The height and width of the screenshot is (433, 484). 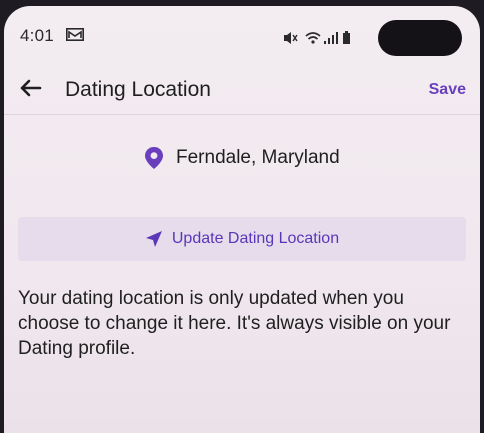 What do you see at coordinates (420, 38) in the screenshot?
I see `camera-cutout` at bounding box center [420, 38].